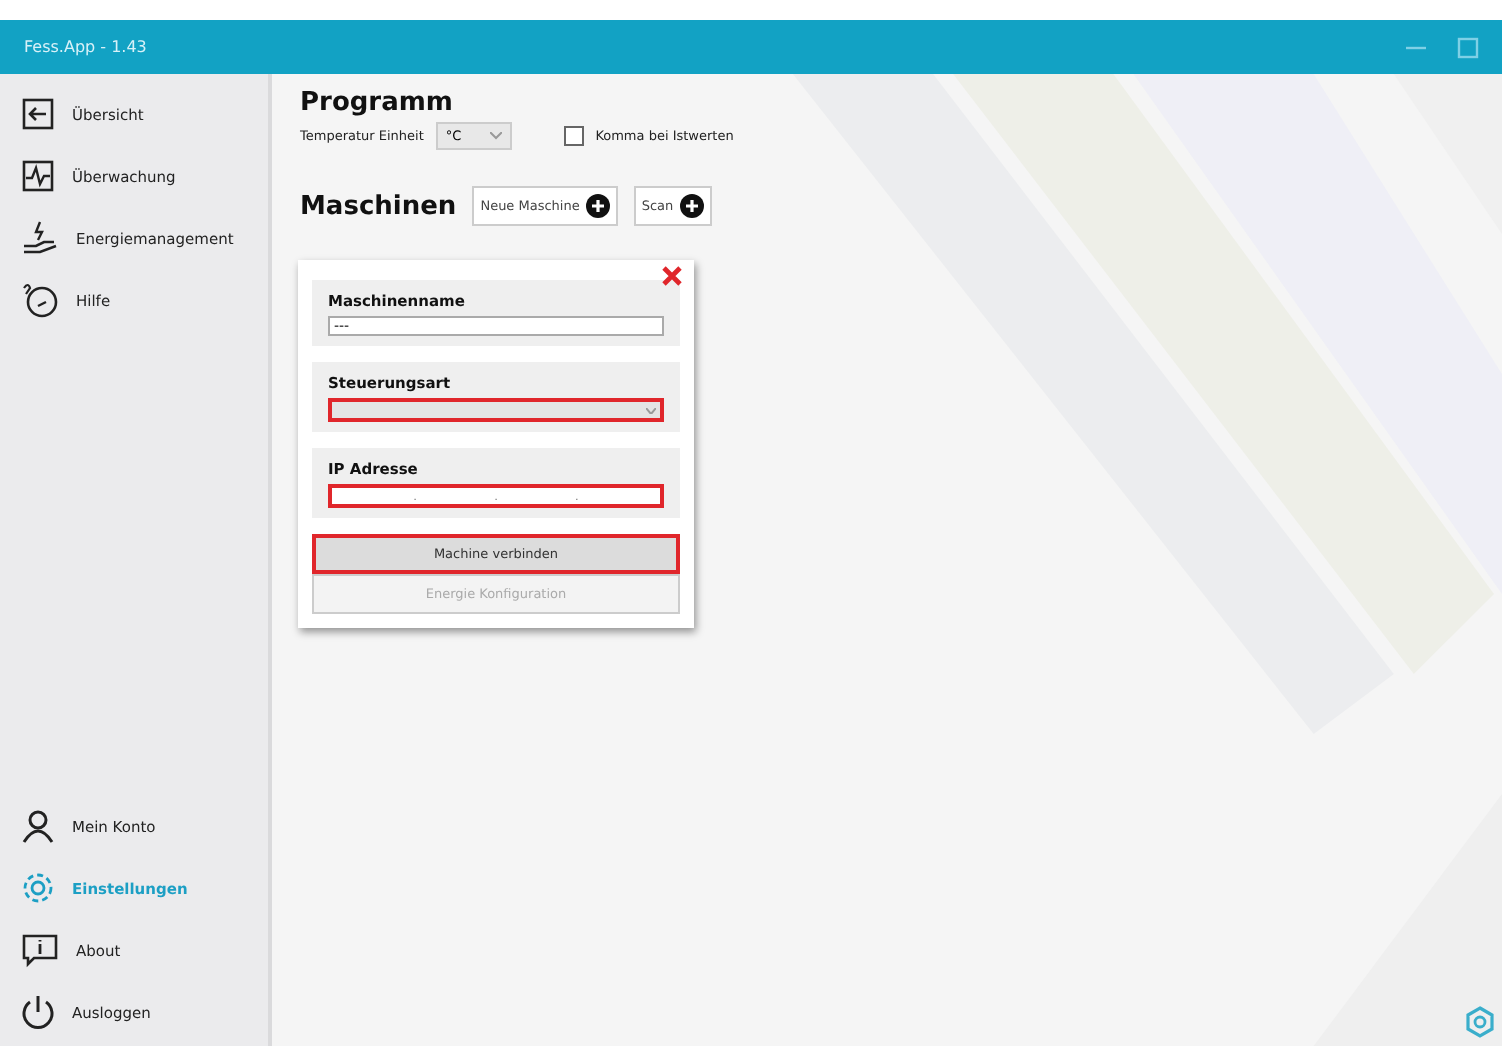 This screenshot has width=1502, height=1046. What do you see at coordinates (85, 47) in the screenshot?
I see `window-title: Fess.App - 1.43` at bounding box center [85, 47].